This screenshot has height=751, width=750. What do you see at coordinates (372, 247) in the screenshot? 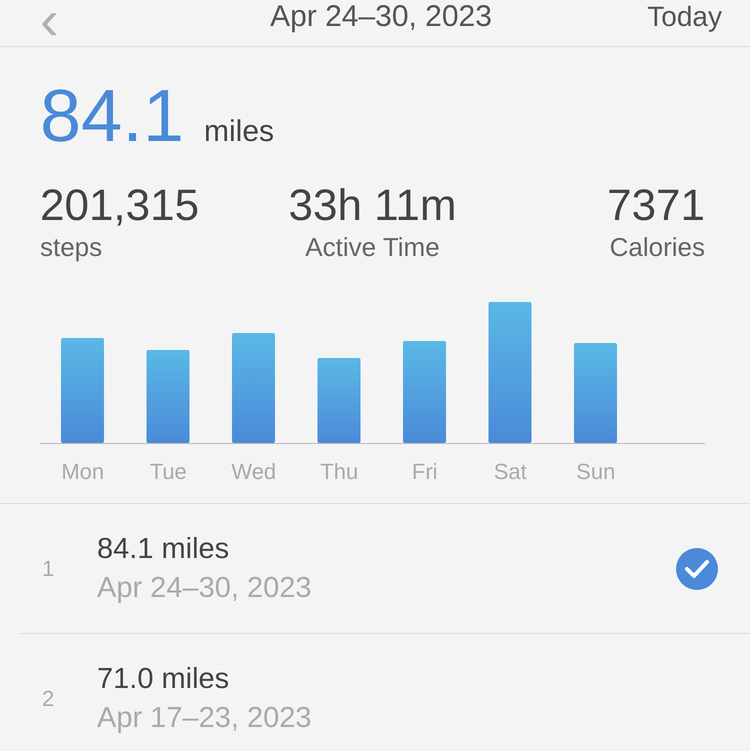
I see `stat-label: Active Time` at bounding box center [372, 247].